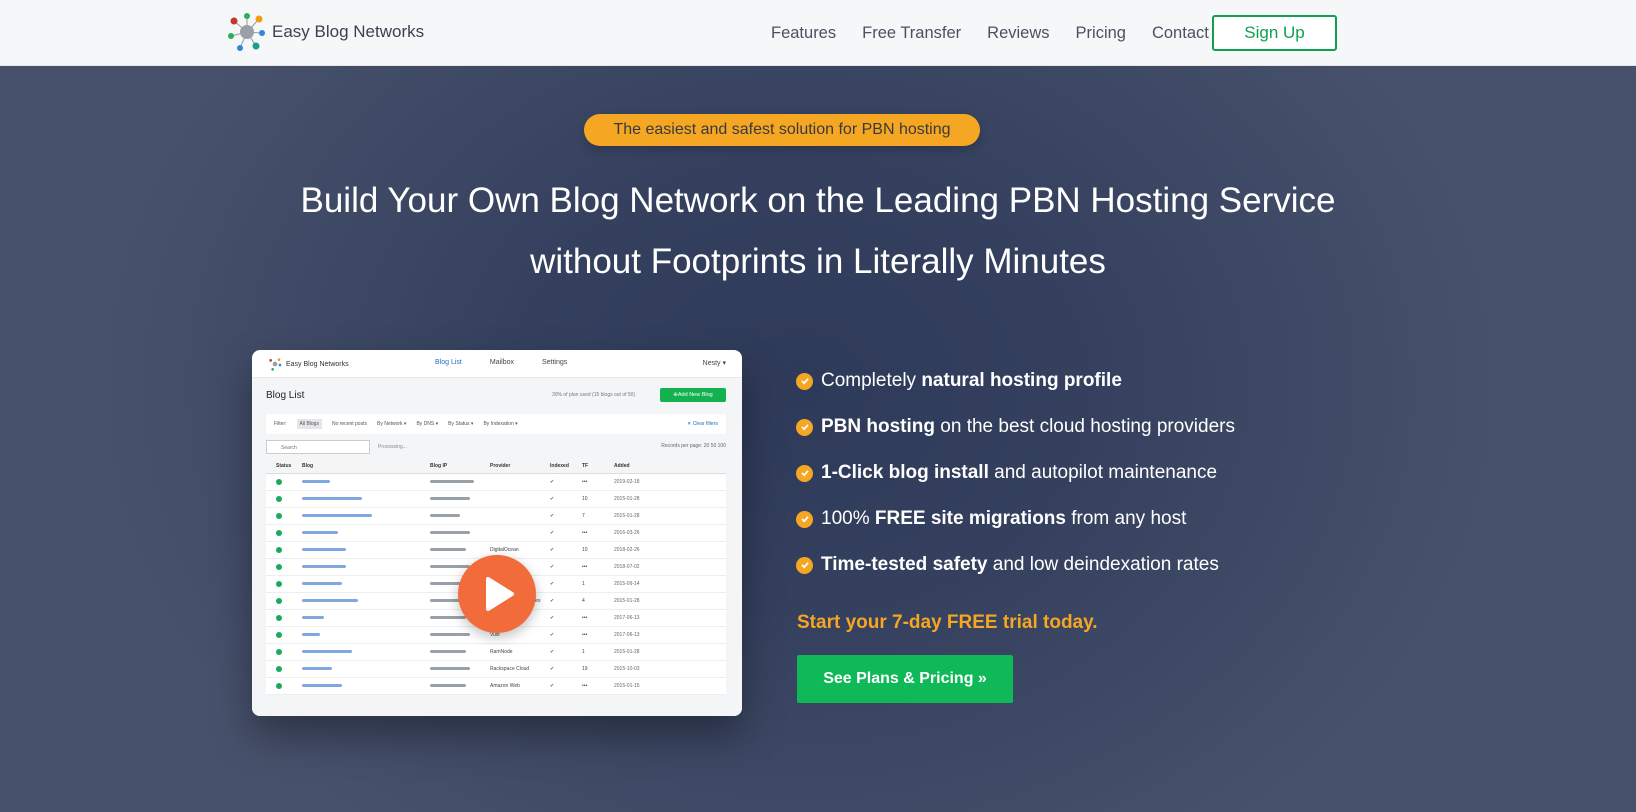 The image size is (1636, 812). Describe the element at coordinates (505, 686) in the screenshot. I see `provider-cell: Amazon Web` at that location.